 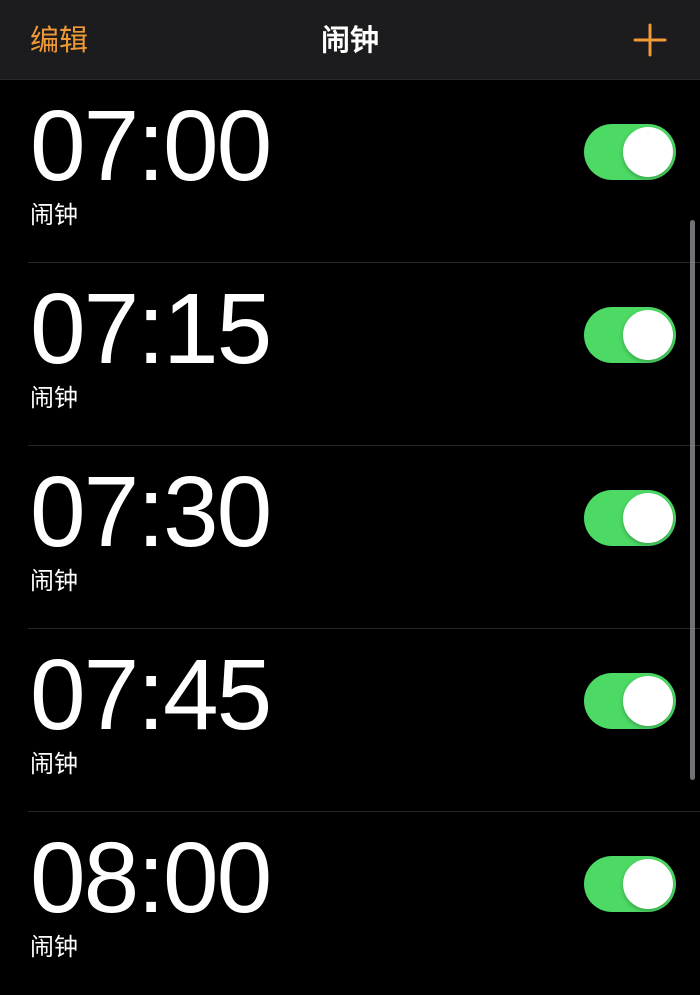 I want to click on add-alarm-button, so click(x=650, y=40).